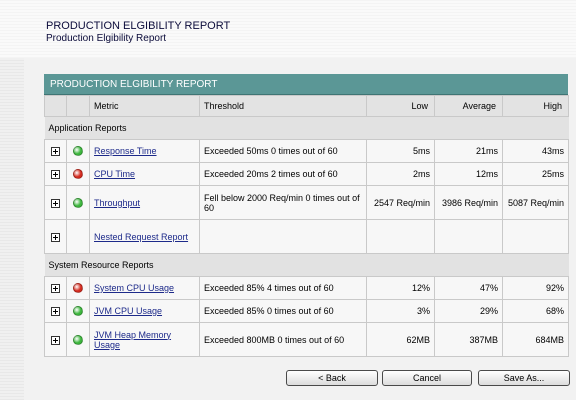  I want to click on table-row: Nested Request Report, so click(306, 236).